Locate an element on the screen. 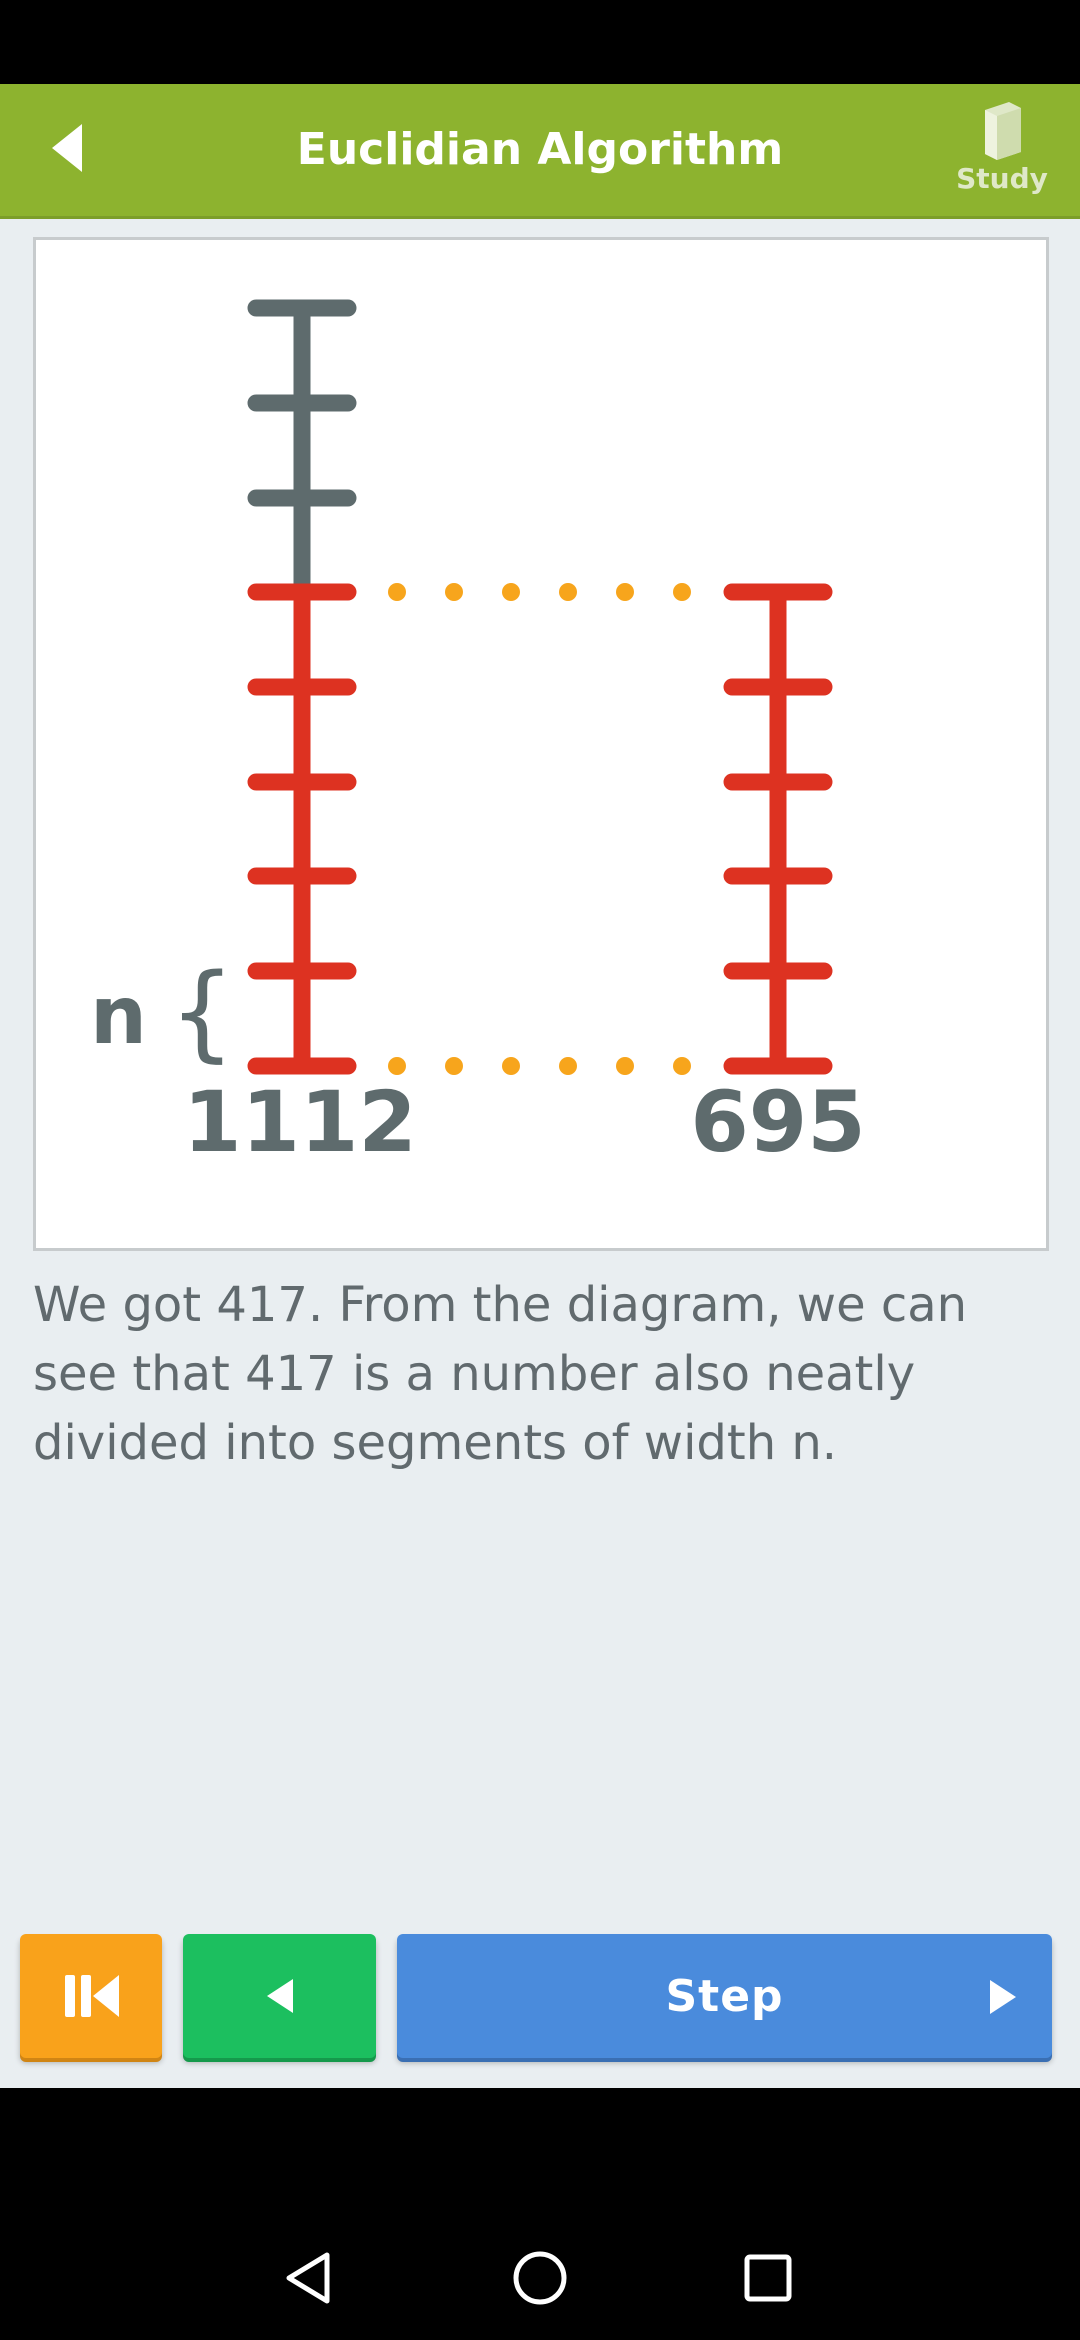 This screenshot has height=2340, width=1080. book-icon is located at coordinates (1003, 131).